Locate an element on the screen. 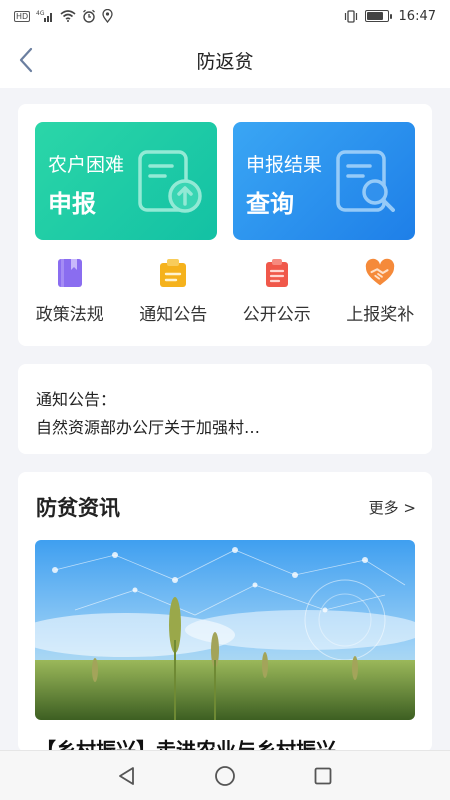  app-header: 防返贫 is located at coordinates (225, 60).